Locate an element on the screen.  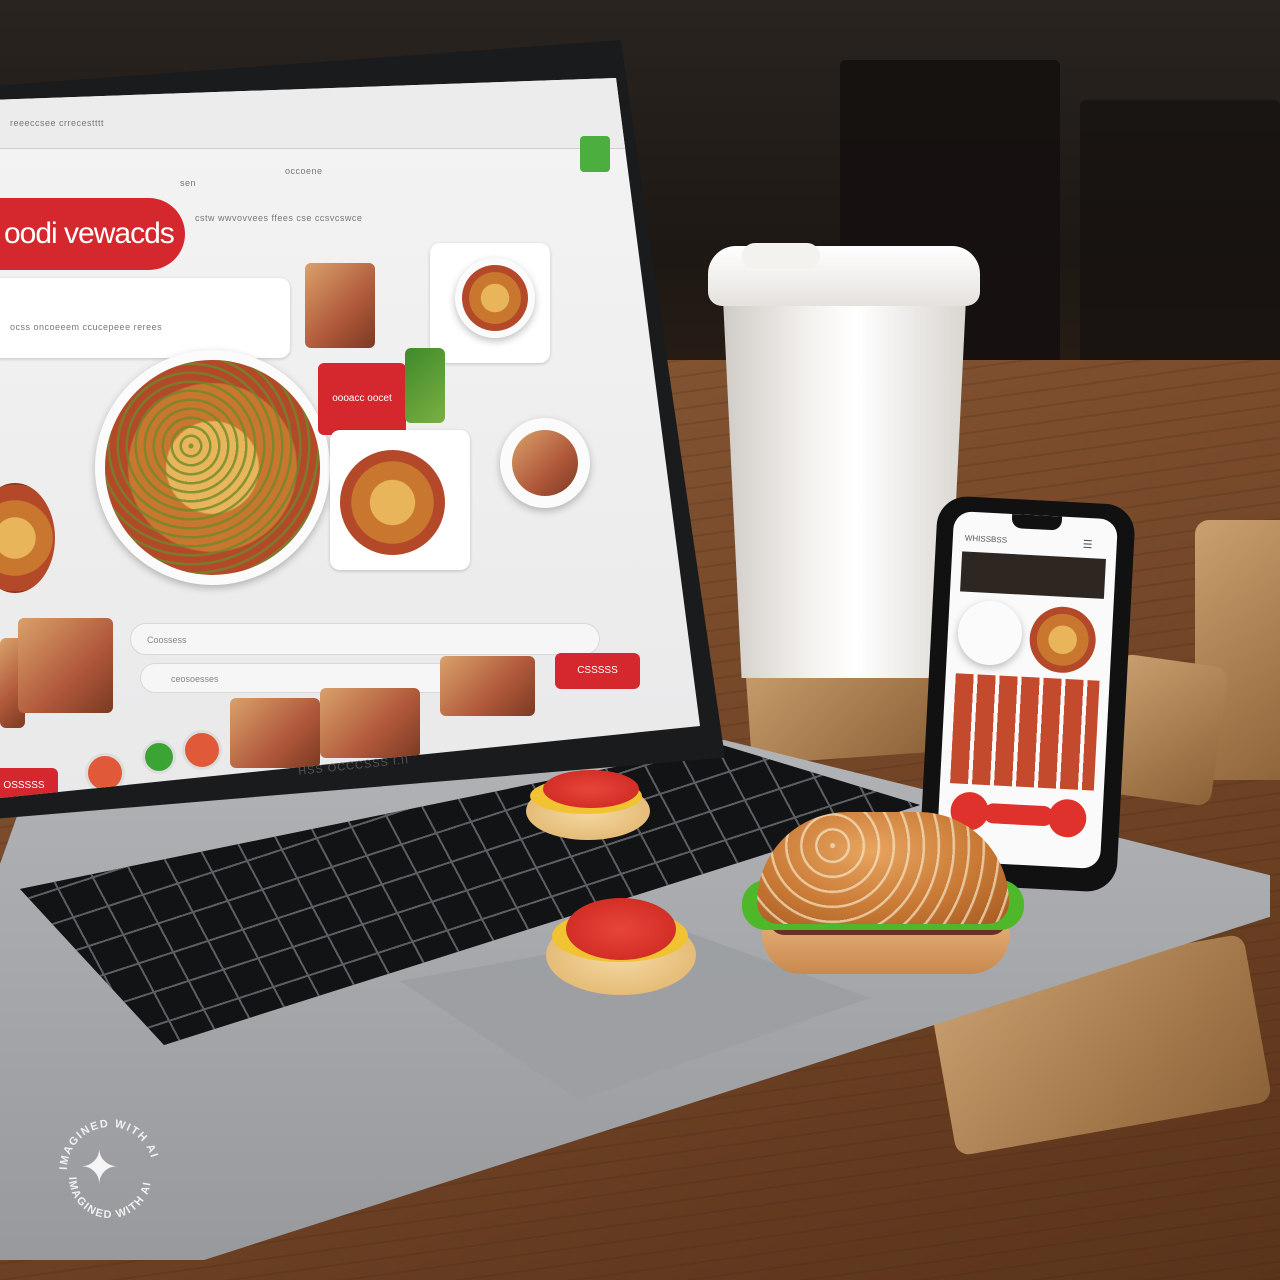
phone-header: WHISSBSS is located at coordinates (986, 539).